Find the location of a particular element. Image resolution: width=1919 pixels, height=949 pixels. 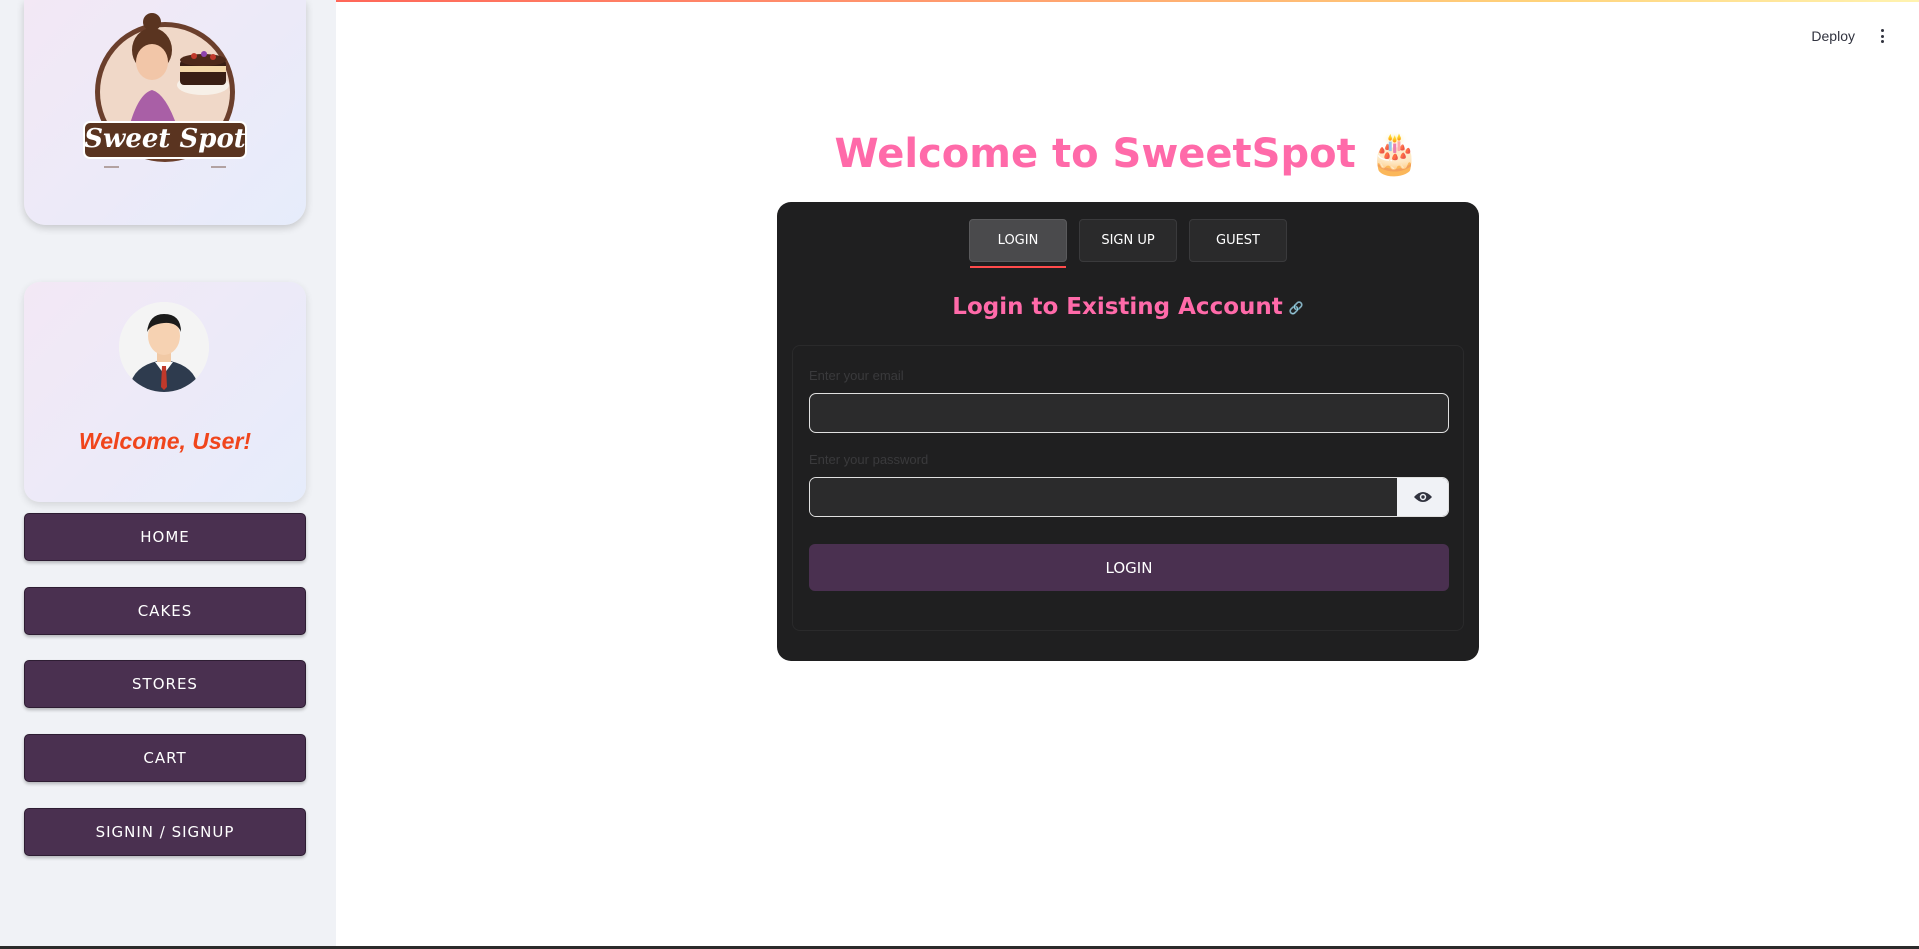

password-field-wrapper is located at coordinates (1129, 497).